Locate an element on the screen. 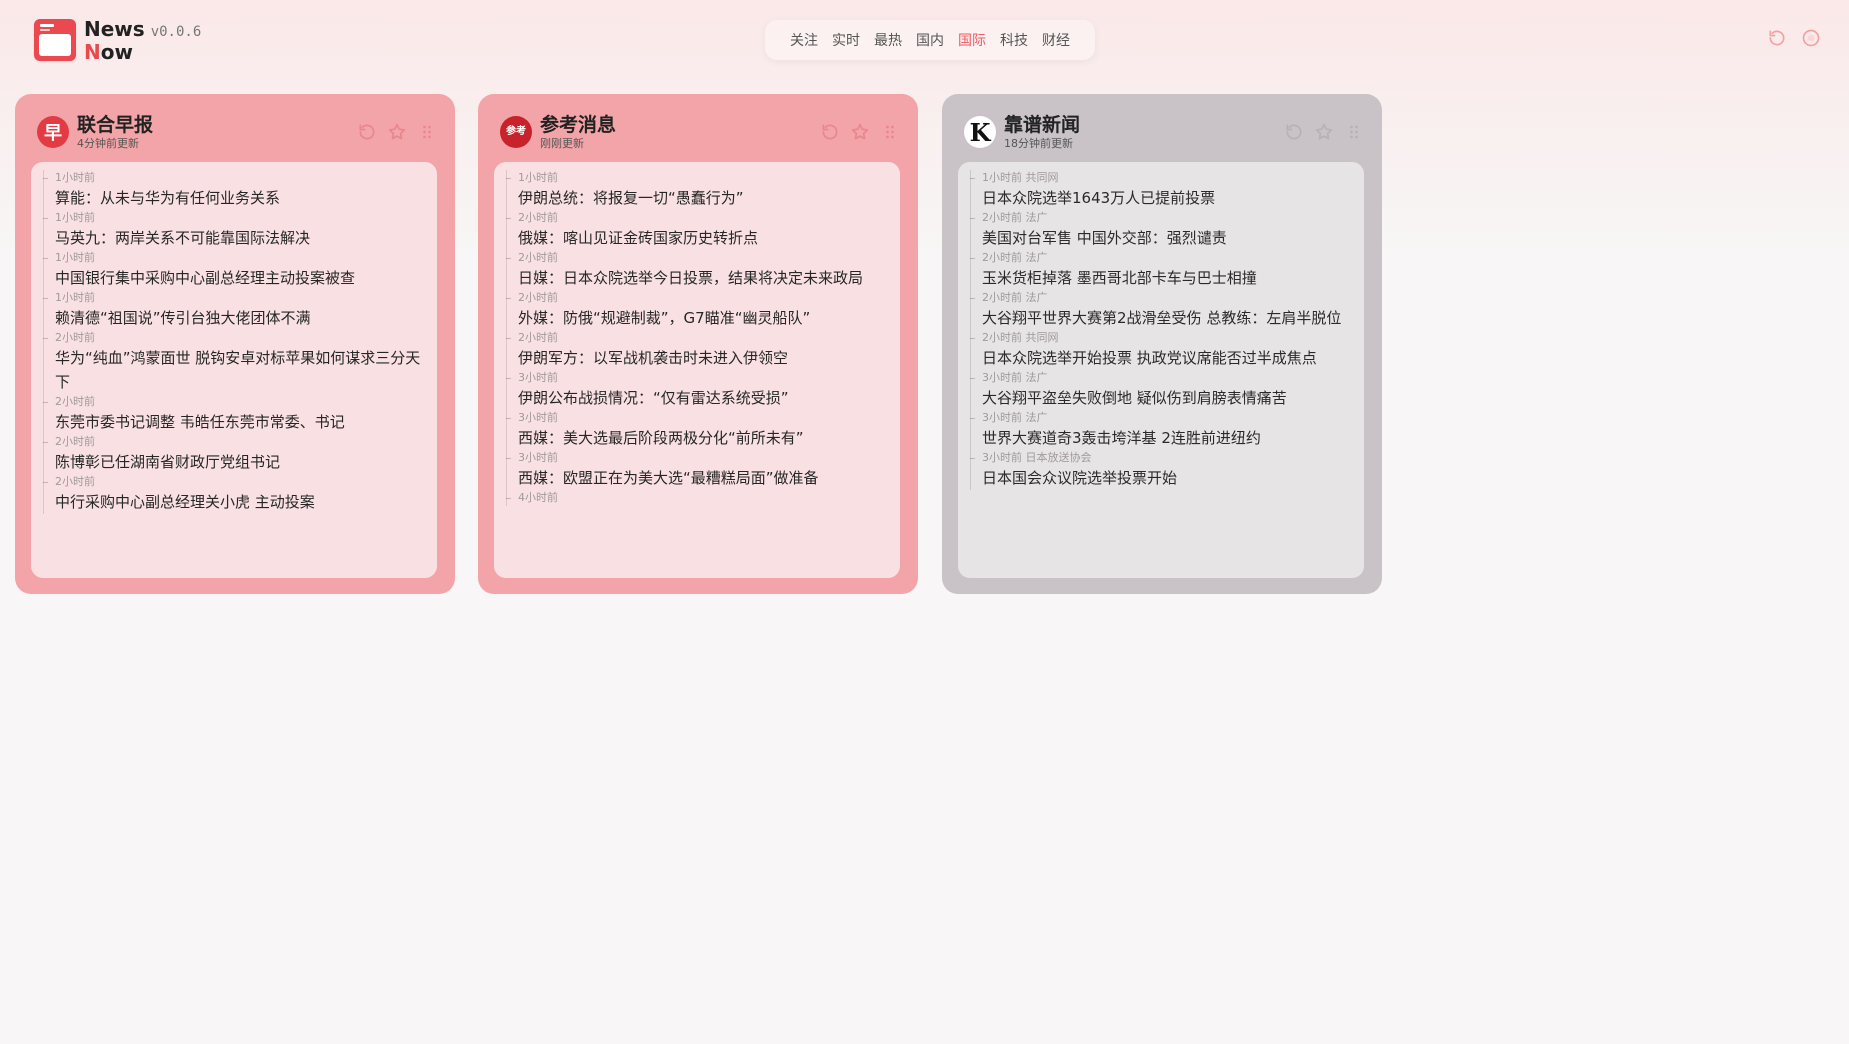 This screenshot has height=1044, width=1849. list-item: 2小时前 陈博彰已任湖南省财政厅党组书记 is located at coordinates (234, 454).